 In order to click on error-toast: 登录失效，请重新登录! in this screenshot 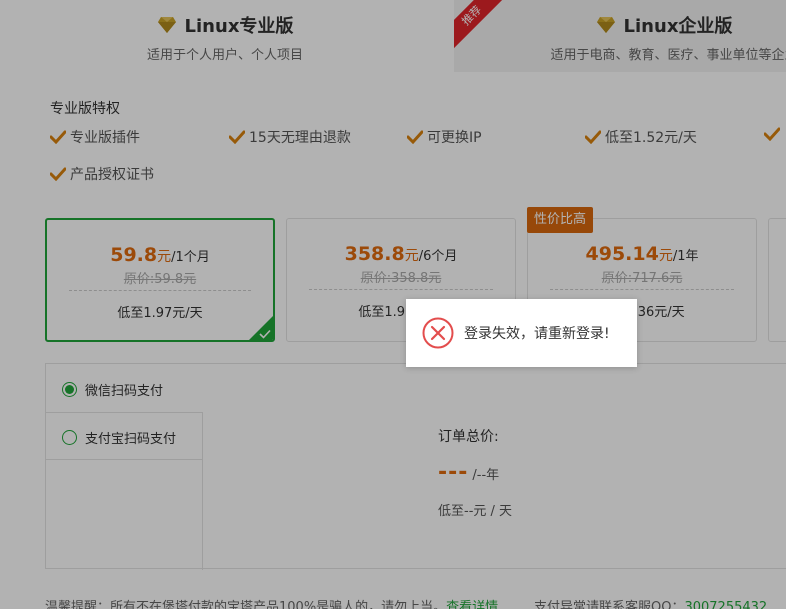, I will do `click(521, 333)`.